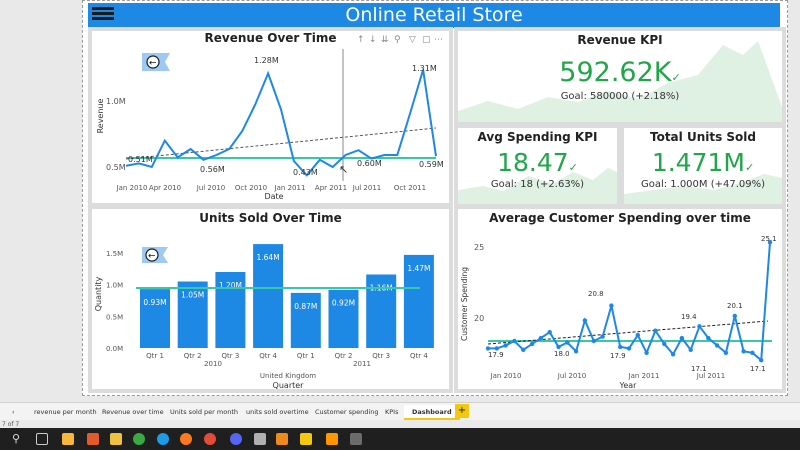 Image resolution: width=800 pixels, height=450 pixels. What do you see at coordinates (11, 424) in the screenshot?
I see `page-count: 7 of 7` at bounding box center [11, 424].